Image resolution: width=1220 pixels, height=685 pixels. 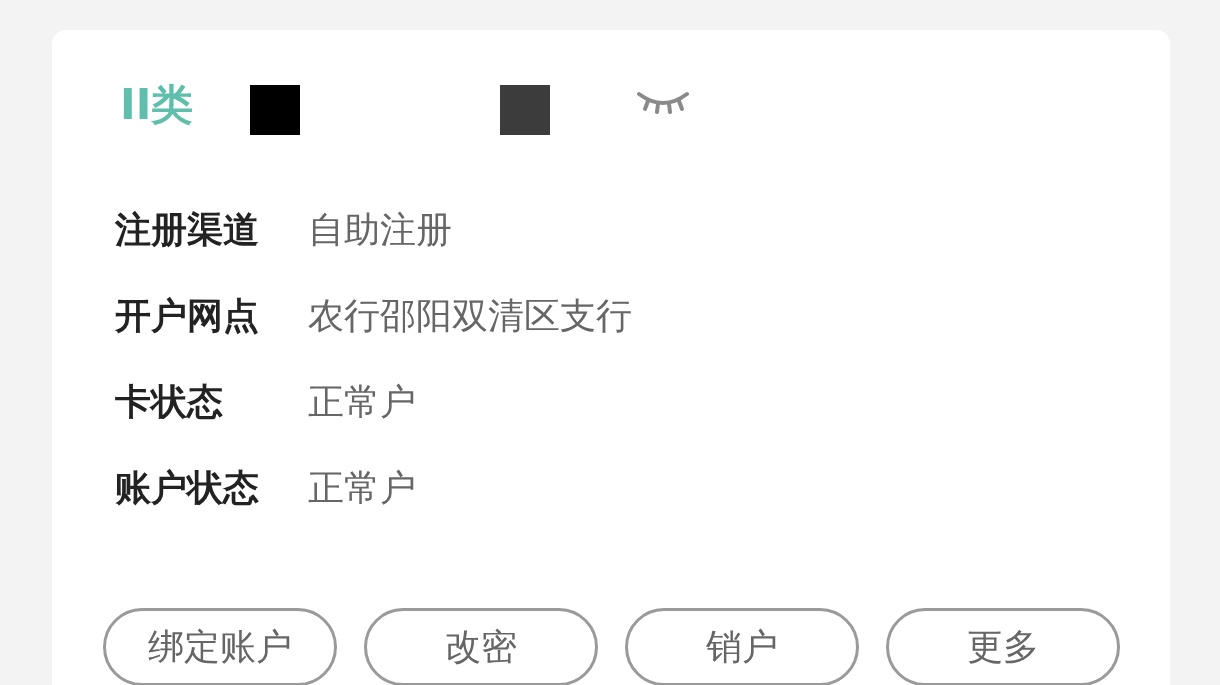 What do you see at coordinates (742, 646) in the screenshot?
I see `action-button: 销户` at bounding box center [742, 646].